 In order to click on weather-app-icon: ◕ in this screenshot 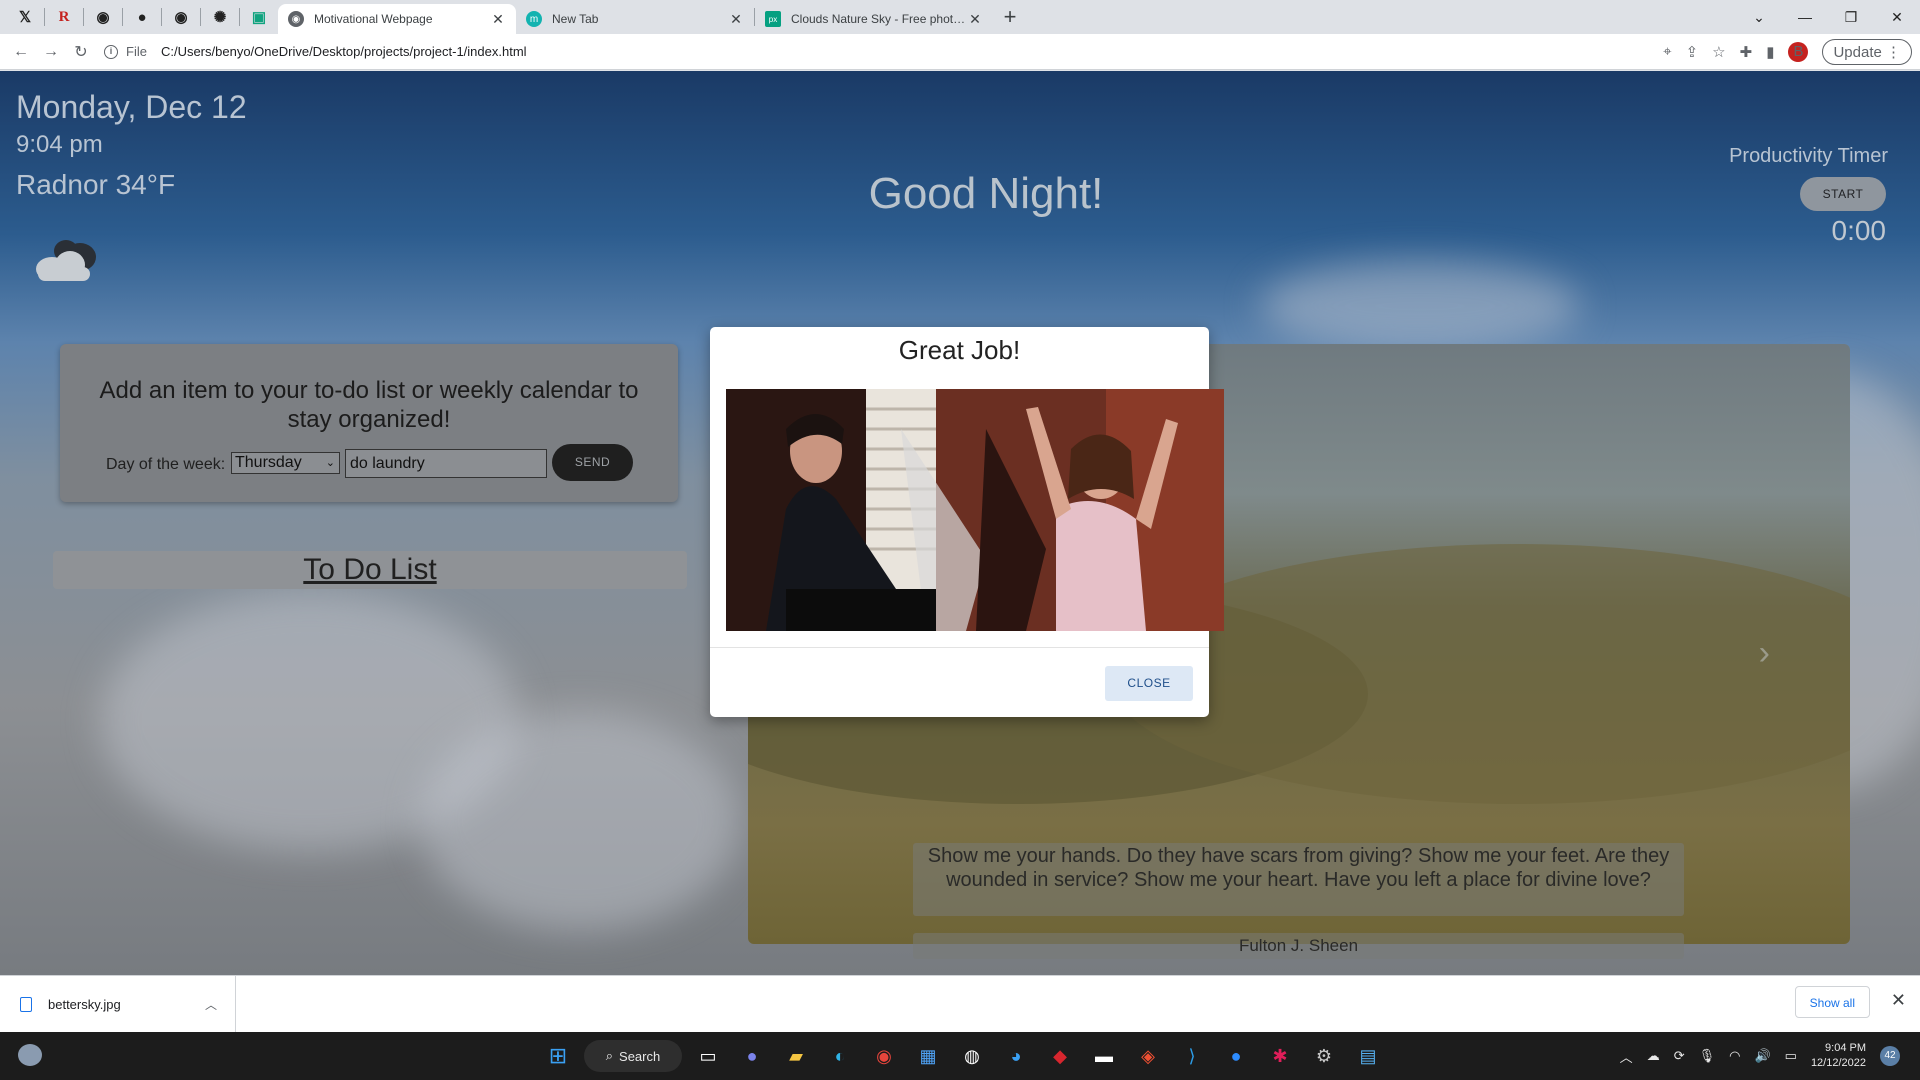, I will do `click(1016, 1056)`.